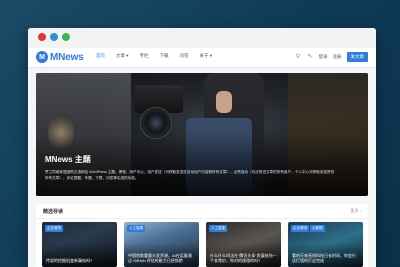 The width and height of the screenshot is (400, 267). I want to click on nav-item-qa: 问答, so click(184, 56).